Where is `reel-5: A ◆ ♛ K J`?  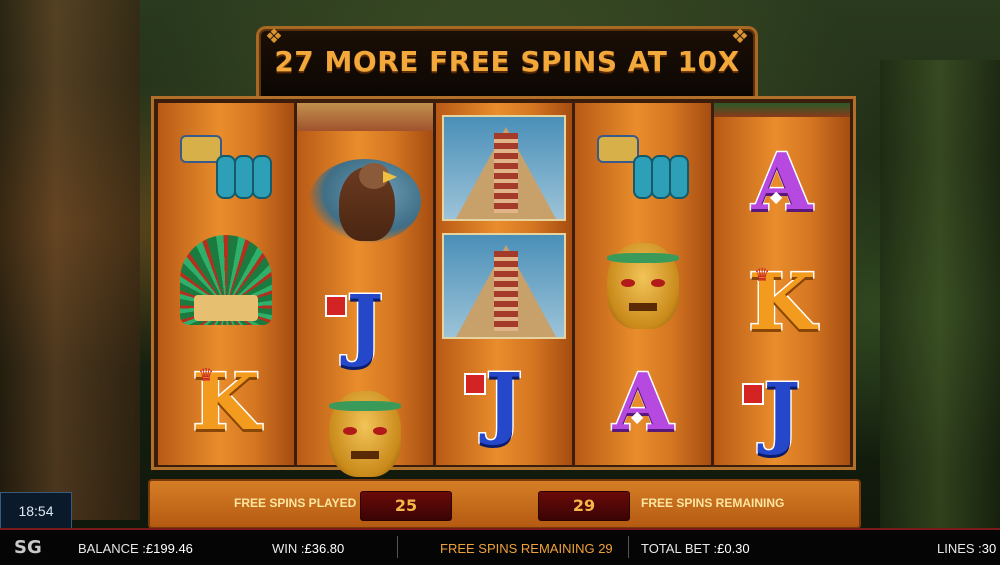
reel-5: A ◆ ♛ K J is located at coordinates (782, 284).